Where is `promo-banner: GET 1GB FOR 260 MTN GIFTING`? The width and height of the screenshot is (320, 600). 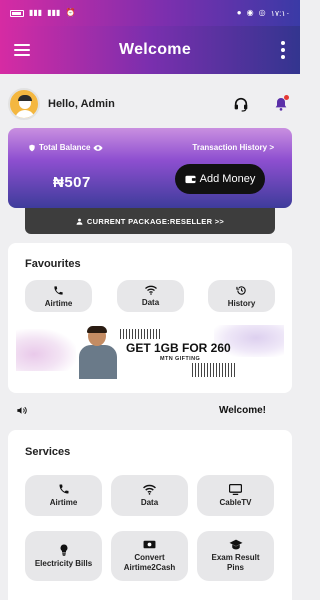 promo-banner: GET 1GB FOR 260 MTN GIFTING is located at coordinates (150, 350).